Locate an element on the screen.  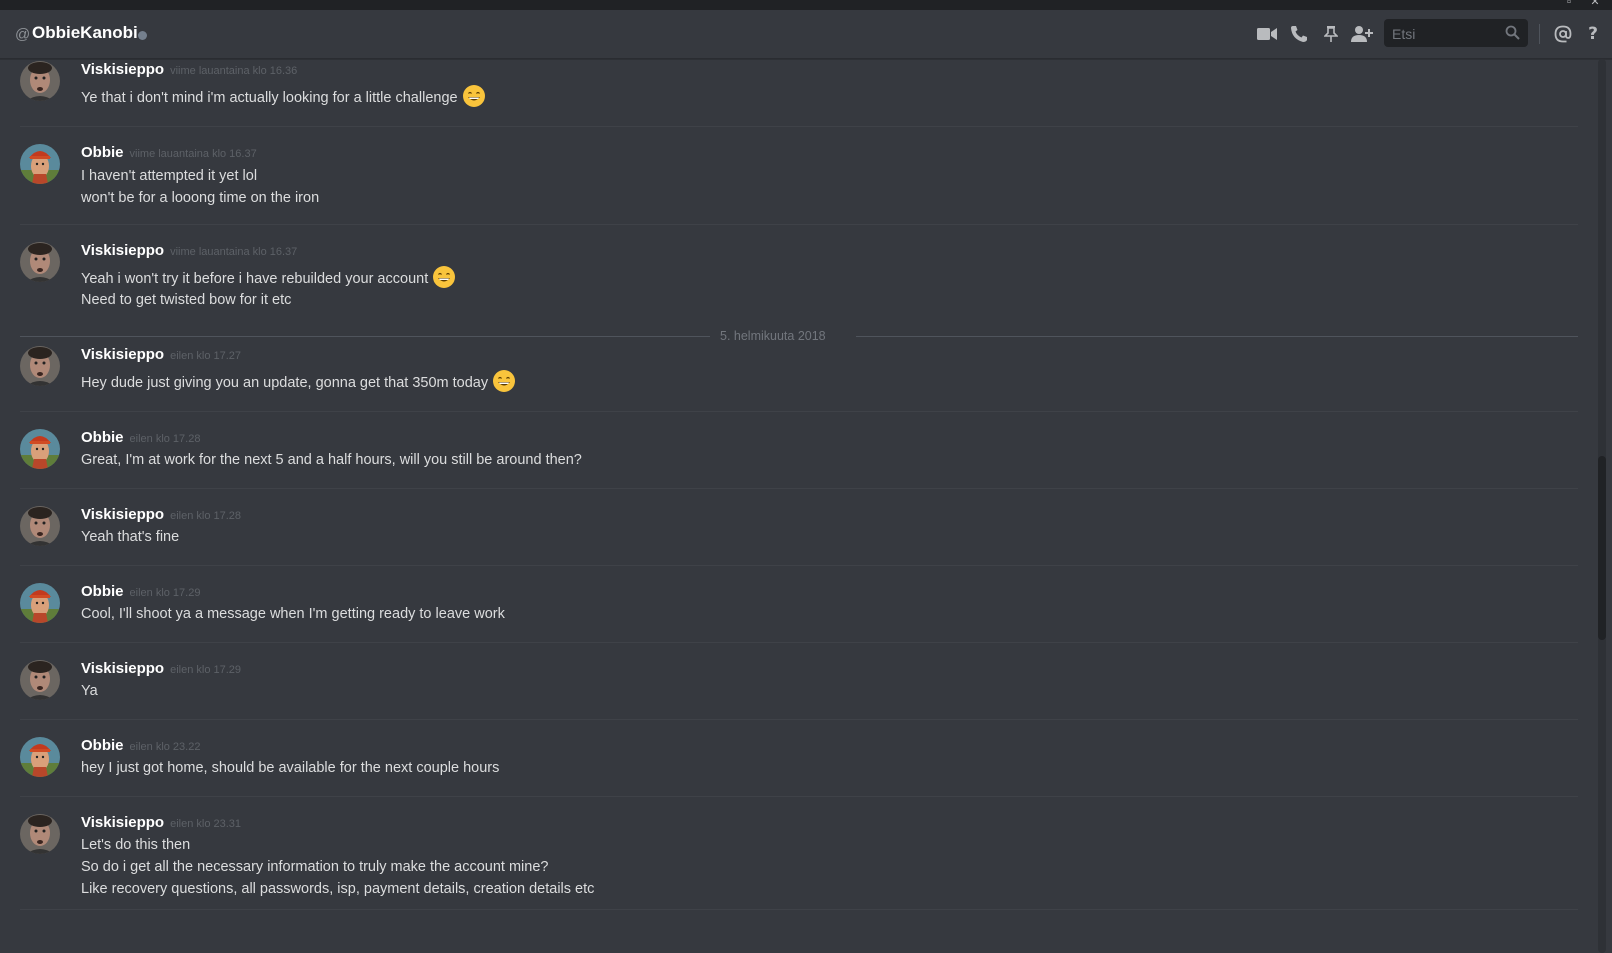
date-divider: 5. helmikuuta 2018 is located at coordinates (799, 336).